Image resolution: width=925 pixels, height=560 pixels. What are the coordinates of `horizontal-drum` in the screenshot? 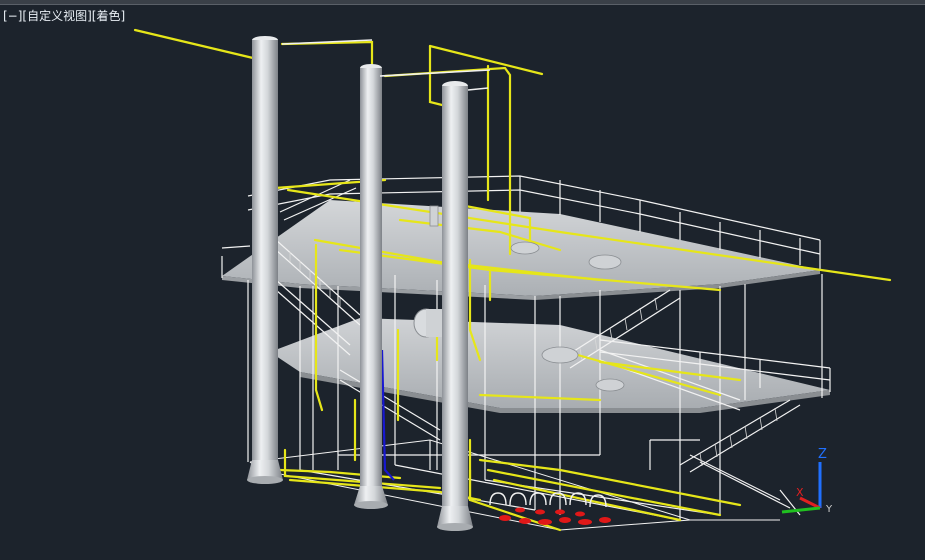 It's located at (427, 323).